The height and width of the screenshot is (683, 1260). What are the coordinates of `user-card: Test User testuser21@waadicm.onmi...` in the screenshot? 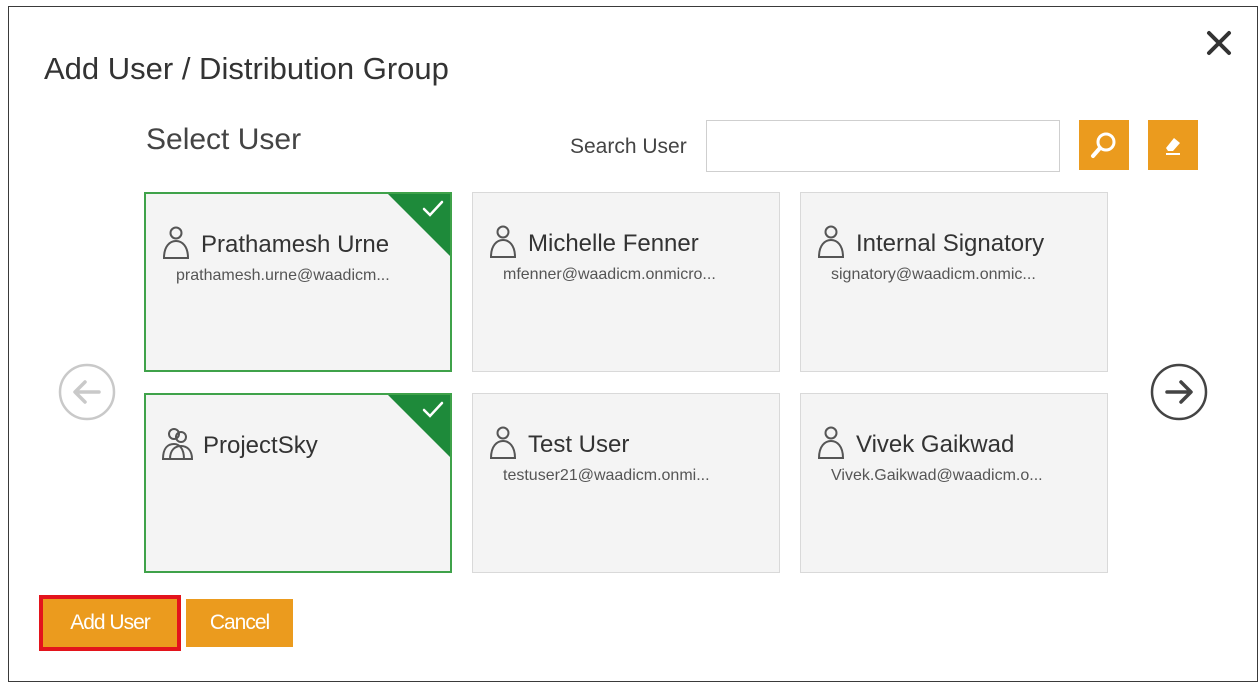 It's located at (626, 483).